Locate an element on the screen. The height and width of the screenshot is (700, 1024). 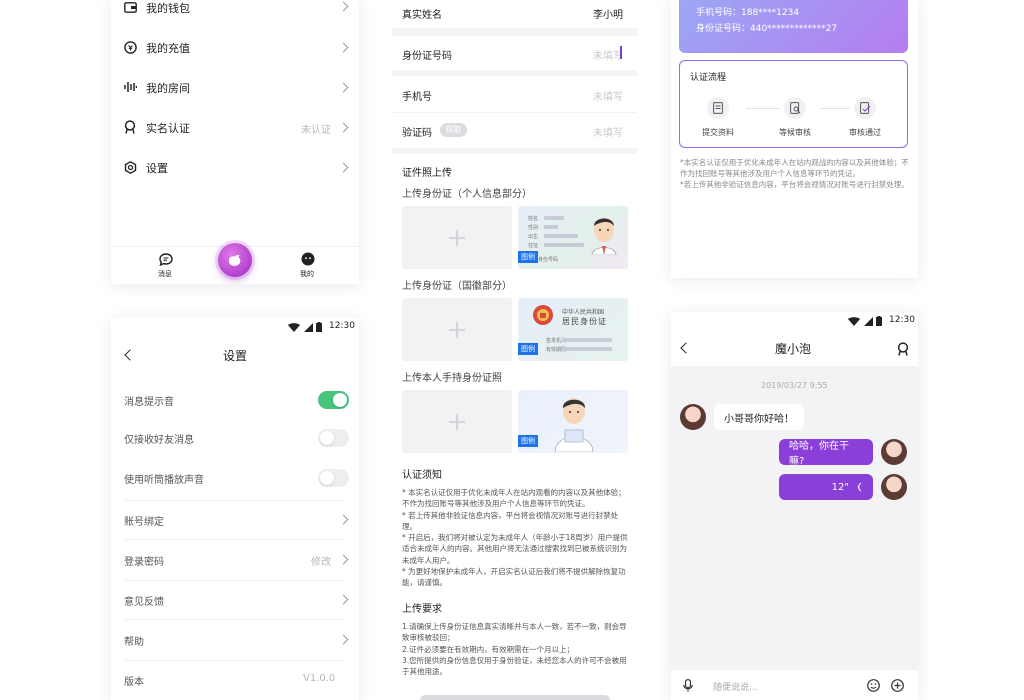
menu-item-room: 我的房间 is located at coordinates (235, 88).